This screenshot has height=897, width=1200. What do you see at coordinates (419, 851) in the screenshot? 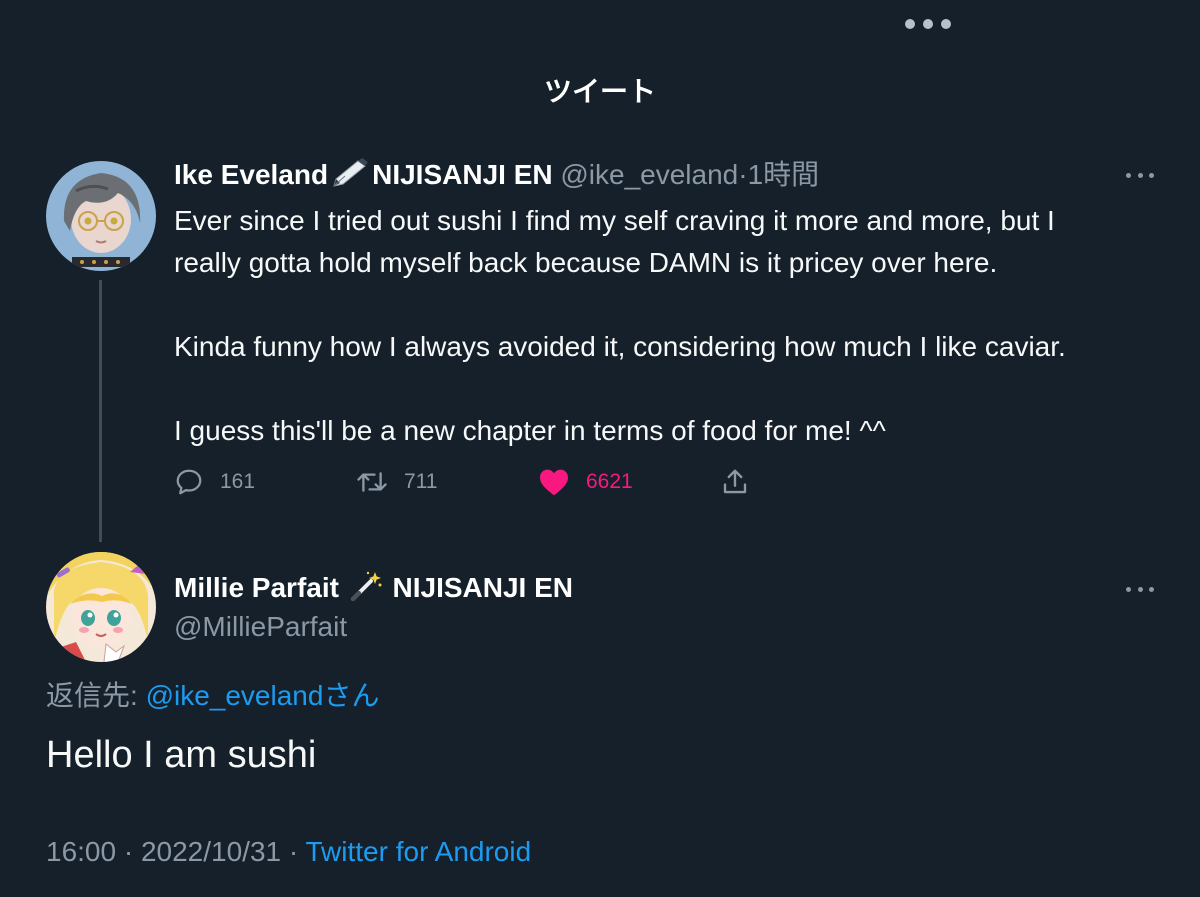
I see `tweet2-client-link: Twitter for Android` at bounding box center [419, 851].